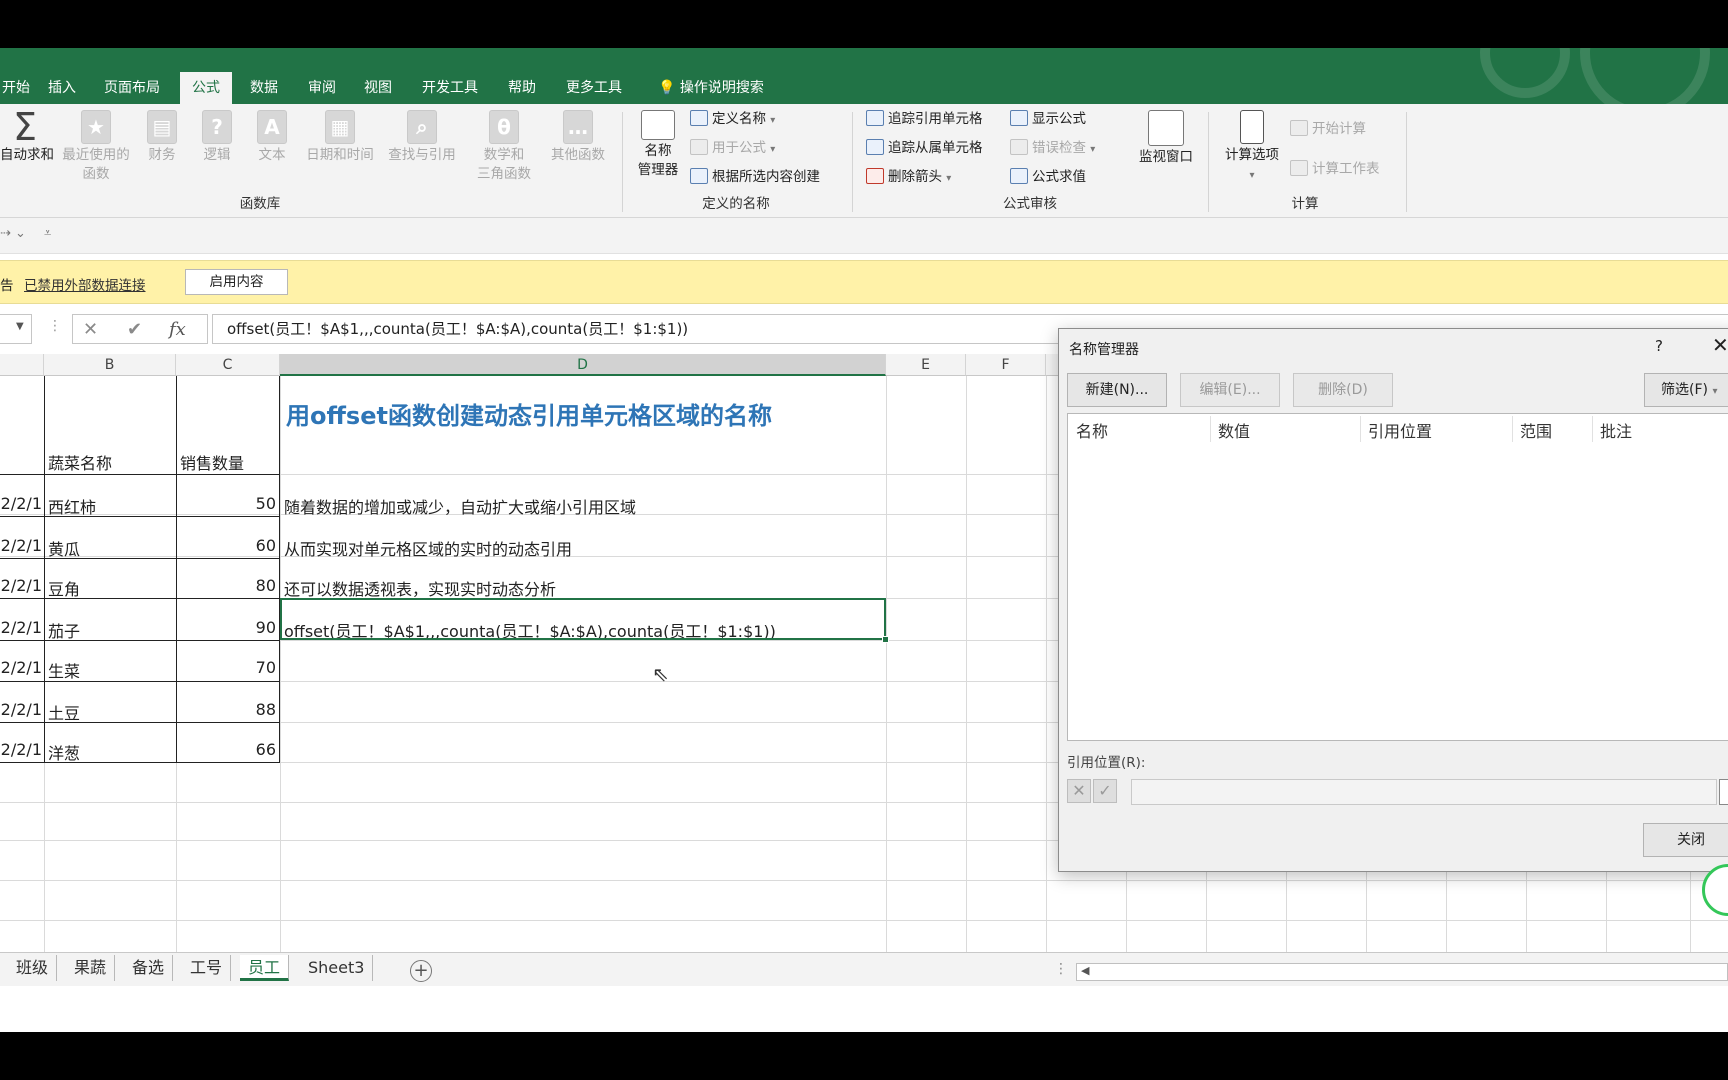 The image size is (1728, 1080). I want to click on trace-dependents-button: 追踪从属单元格, so click(924, 148).